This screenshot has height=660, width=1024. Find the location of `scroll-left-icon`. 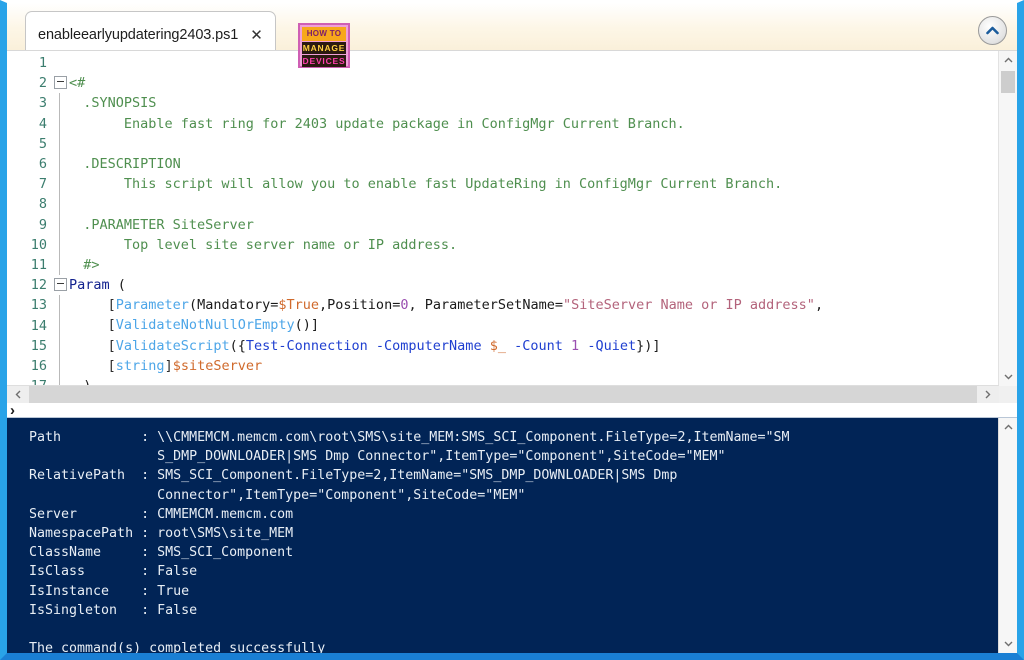

scroll-left-icon is located at coordinates (18, 394).